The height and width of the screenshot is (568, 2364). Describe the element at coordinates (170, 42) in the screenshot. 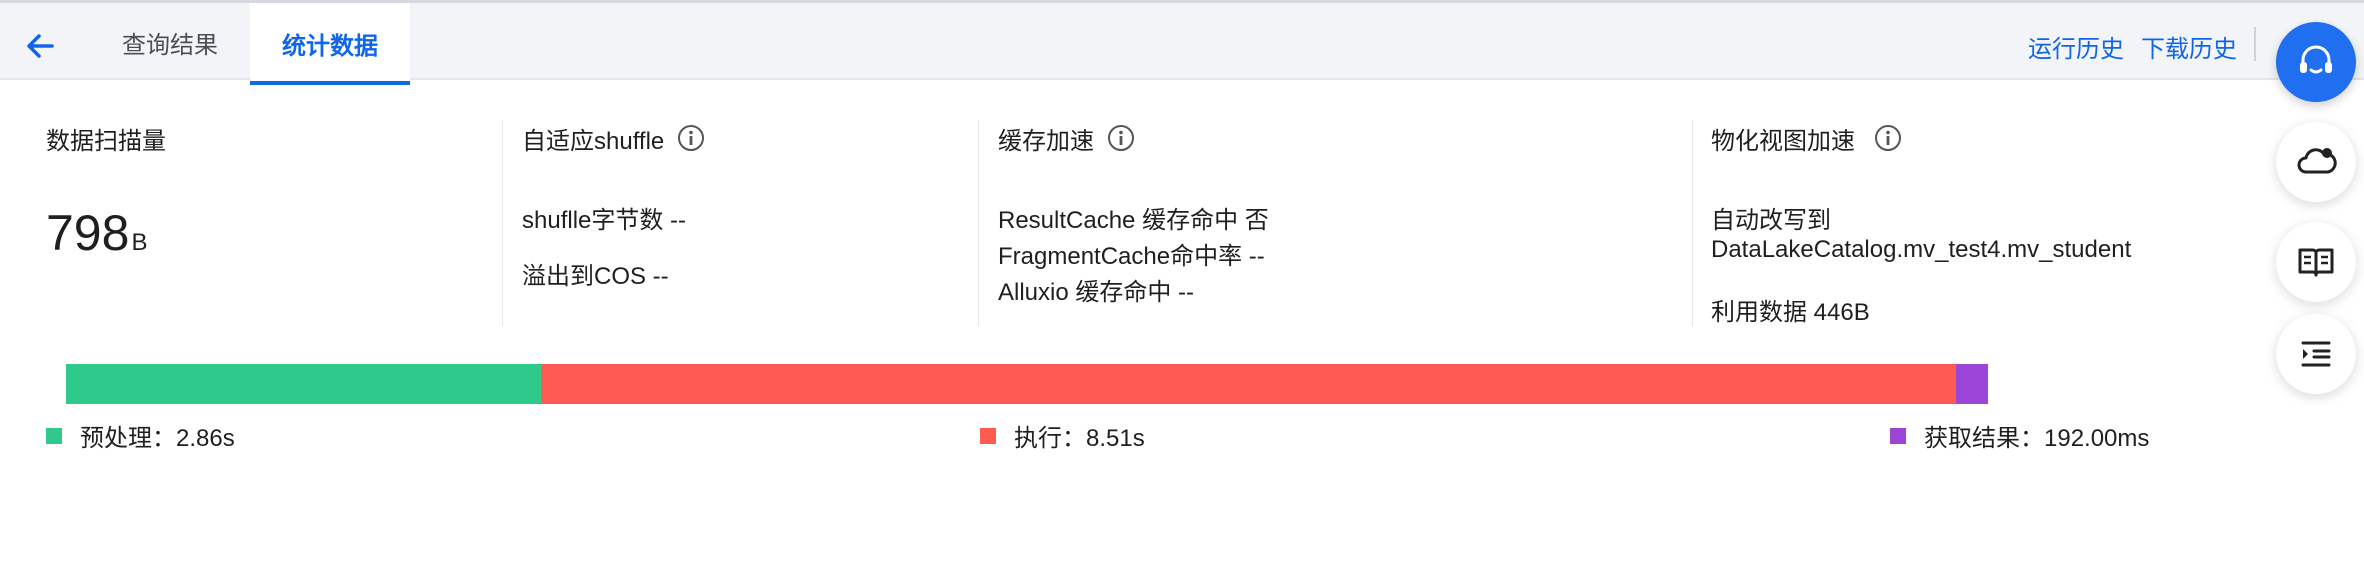

I see `tab-query-result: 查询结果` at that location.